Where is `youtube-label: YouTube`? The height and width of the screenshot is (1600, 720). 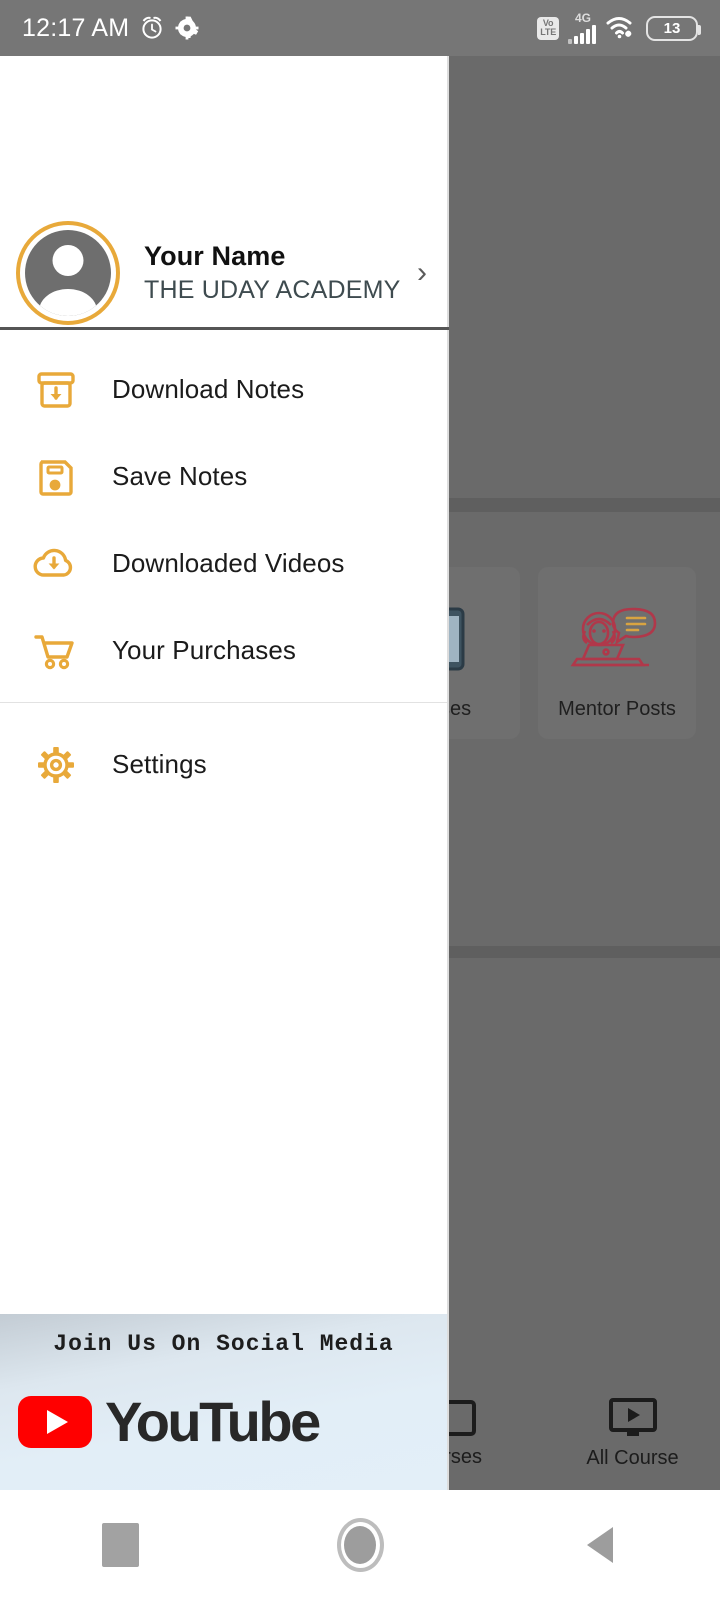 youtube-label: YouTube is located at coordinates (213, 1421).